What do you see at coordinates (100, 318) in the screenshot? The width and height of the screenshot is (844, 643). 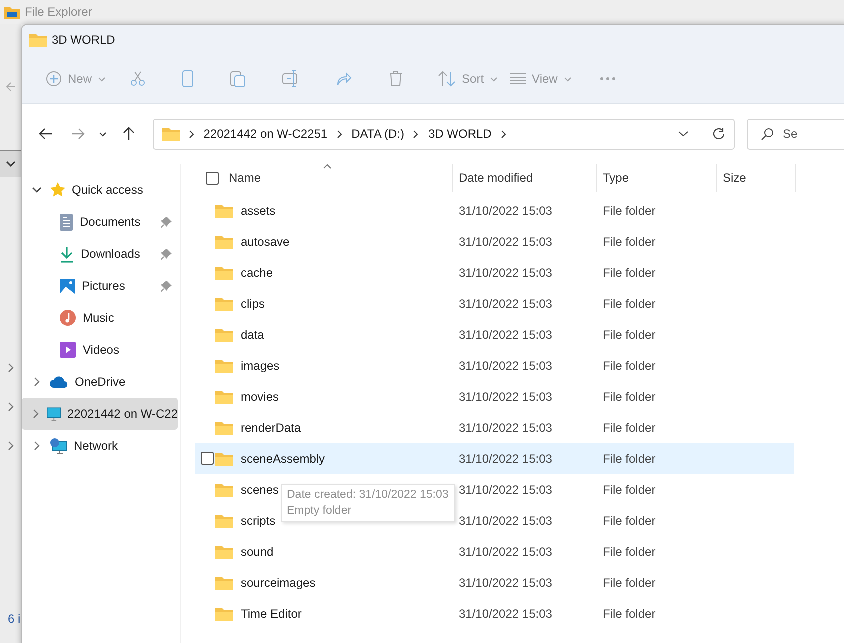 I see `sidebar-item: Music` at bounding box center [100, 318].